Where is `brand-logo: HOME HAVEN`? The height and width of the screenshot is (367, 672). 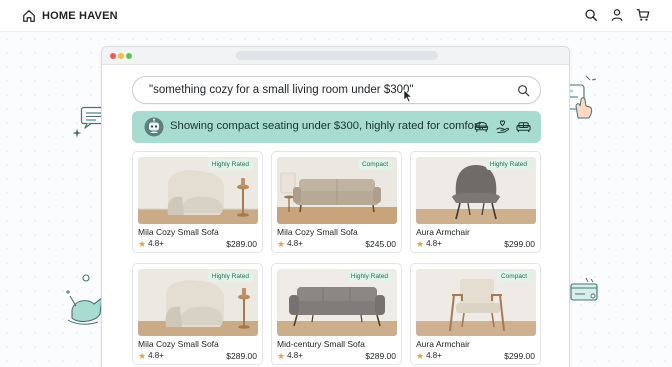 brand-logo: HOME HAVEN is located at coordinates (70, 16).